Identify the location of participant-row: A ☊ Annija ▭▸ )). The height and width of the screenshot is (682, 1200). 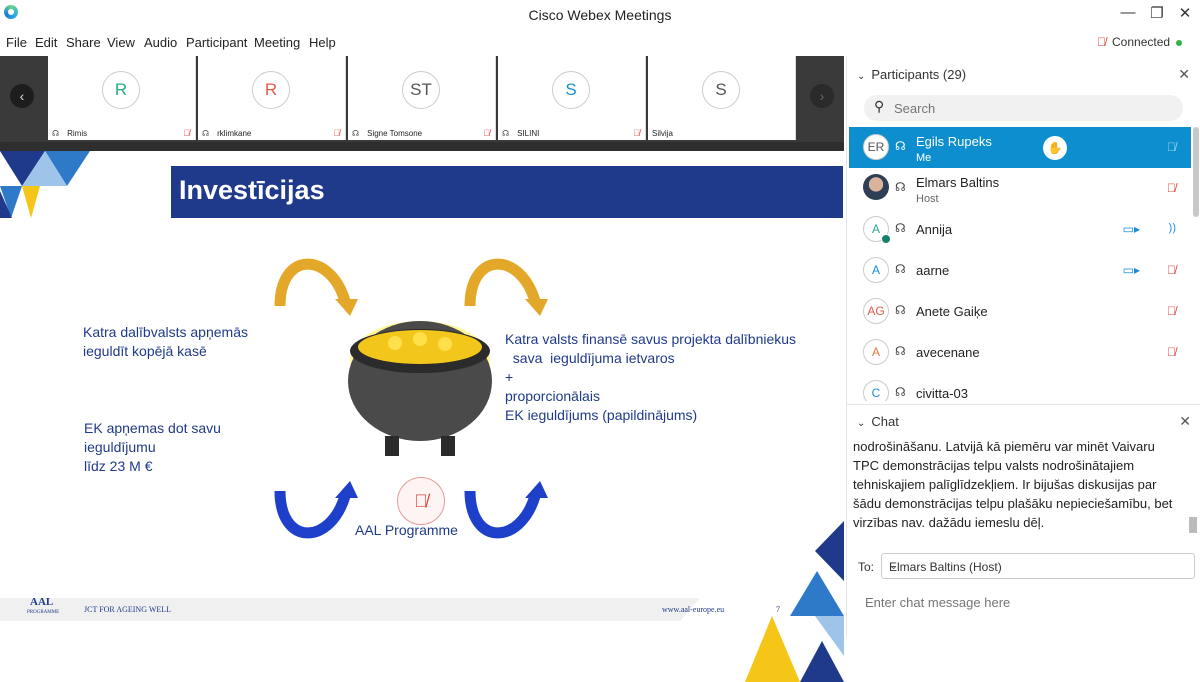
(1020, 229).